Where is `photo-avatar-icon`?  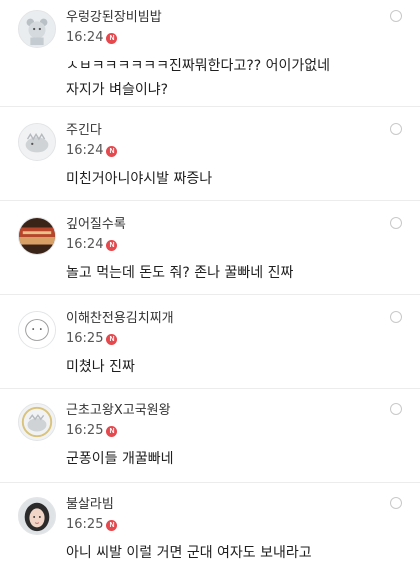 photo-avatar-icon is located at coordinates (37, 236).